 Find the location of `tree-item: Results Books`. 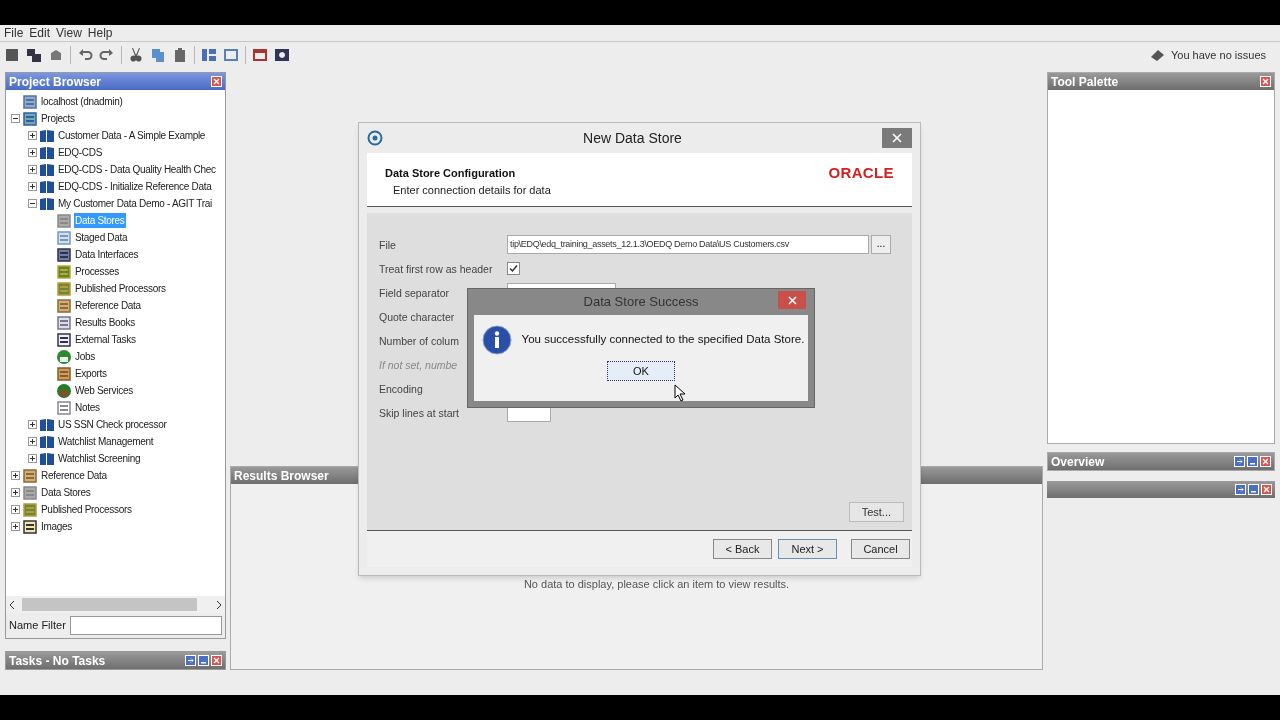

tree-item: Results Books is located at coordinates (105, 322).